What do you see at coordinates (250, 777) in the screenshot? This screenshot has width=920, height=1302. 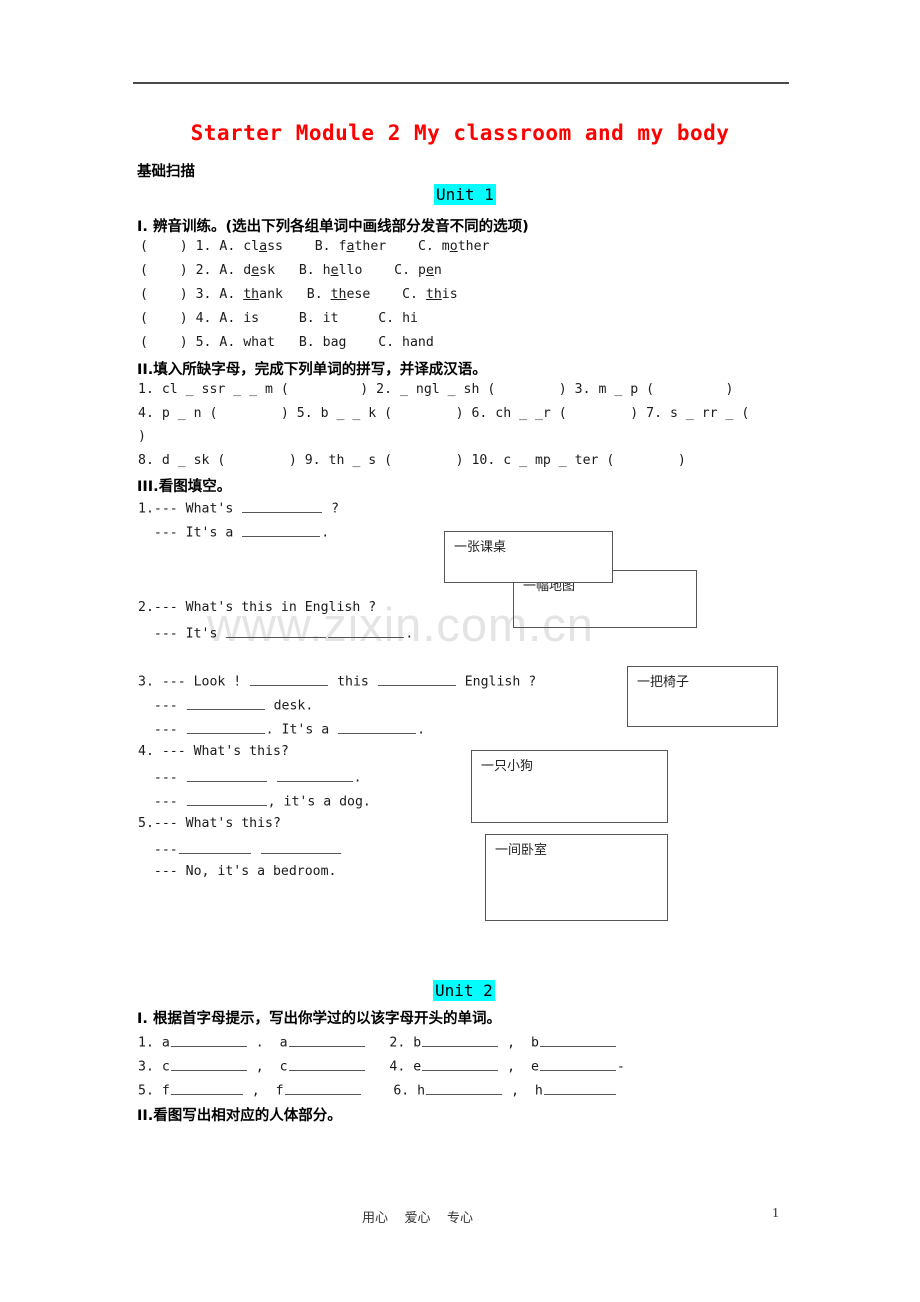 I see `unit1-s3-q4-line2: --- .` at bounding box center [250, 777].